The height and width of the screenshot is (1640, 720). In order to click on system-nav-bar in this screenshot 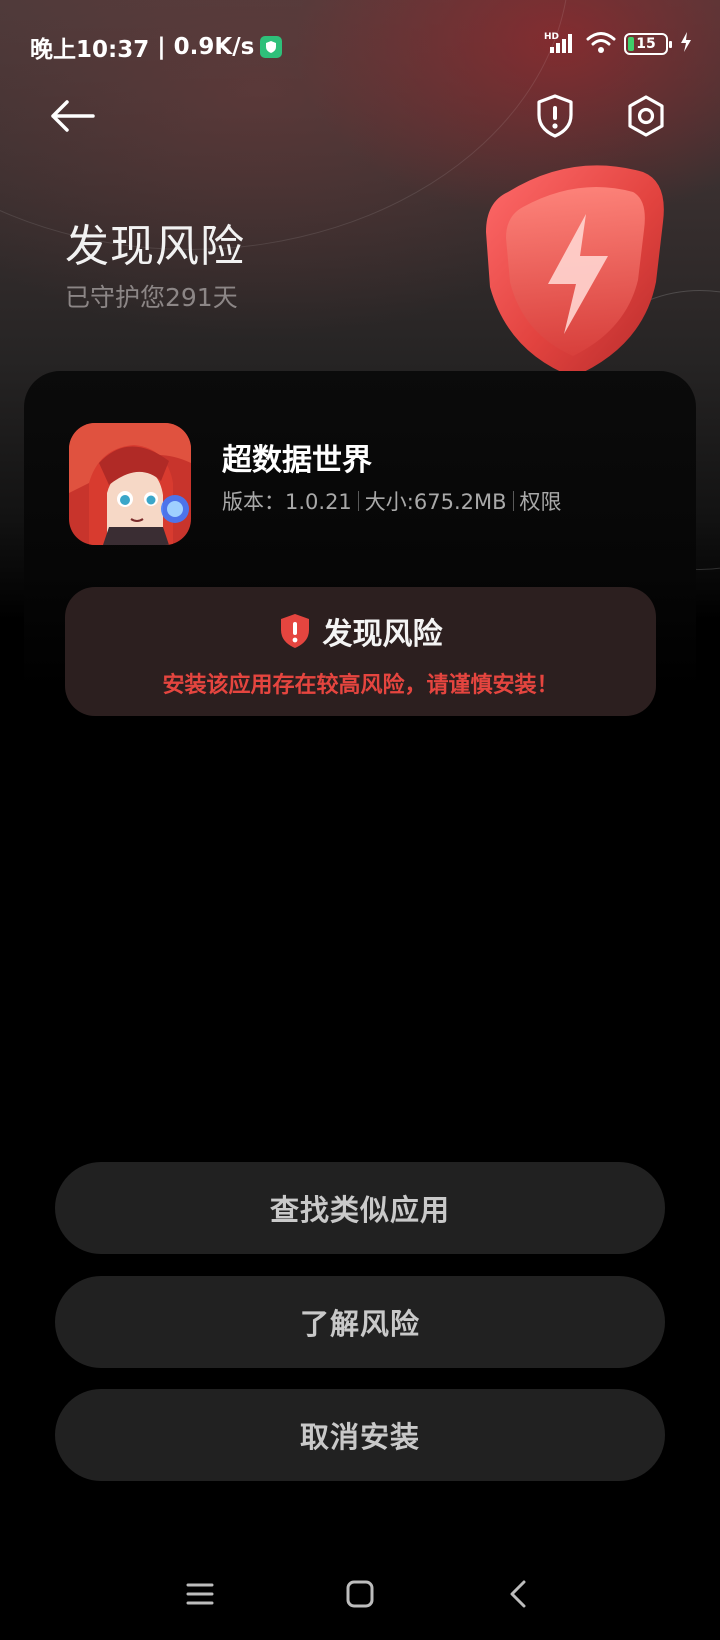, I will do `click(360, 1600)`.